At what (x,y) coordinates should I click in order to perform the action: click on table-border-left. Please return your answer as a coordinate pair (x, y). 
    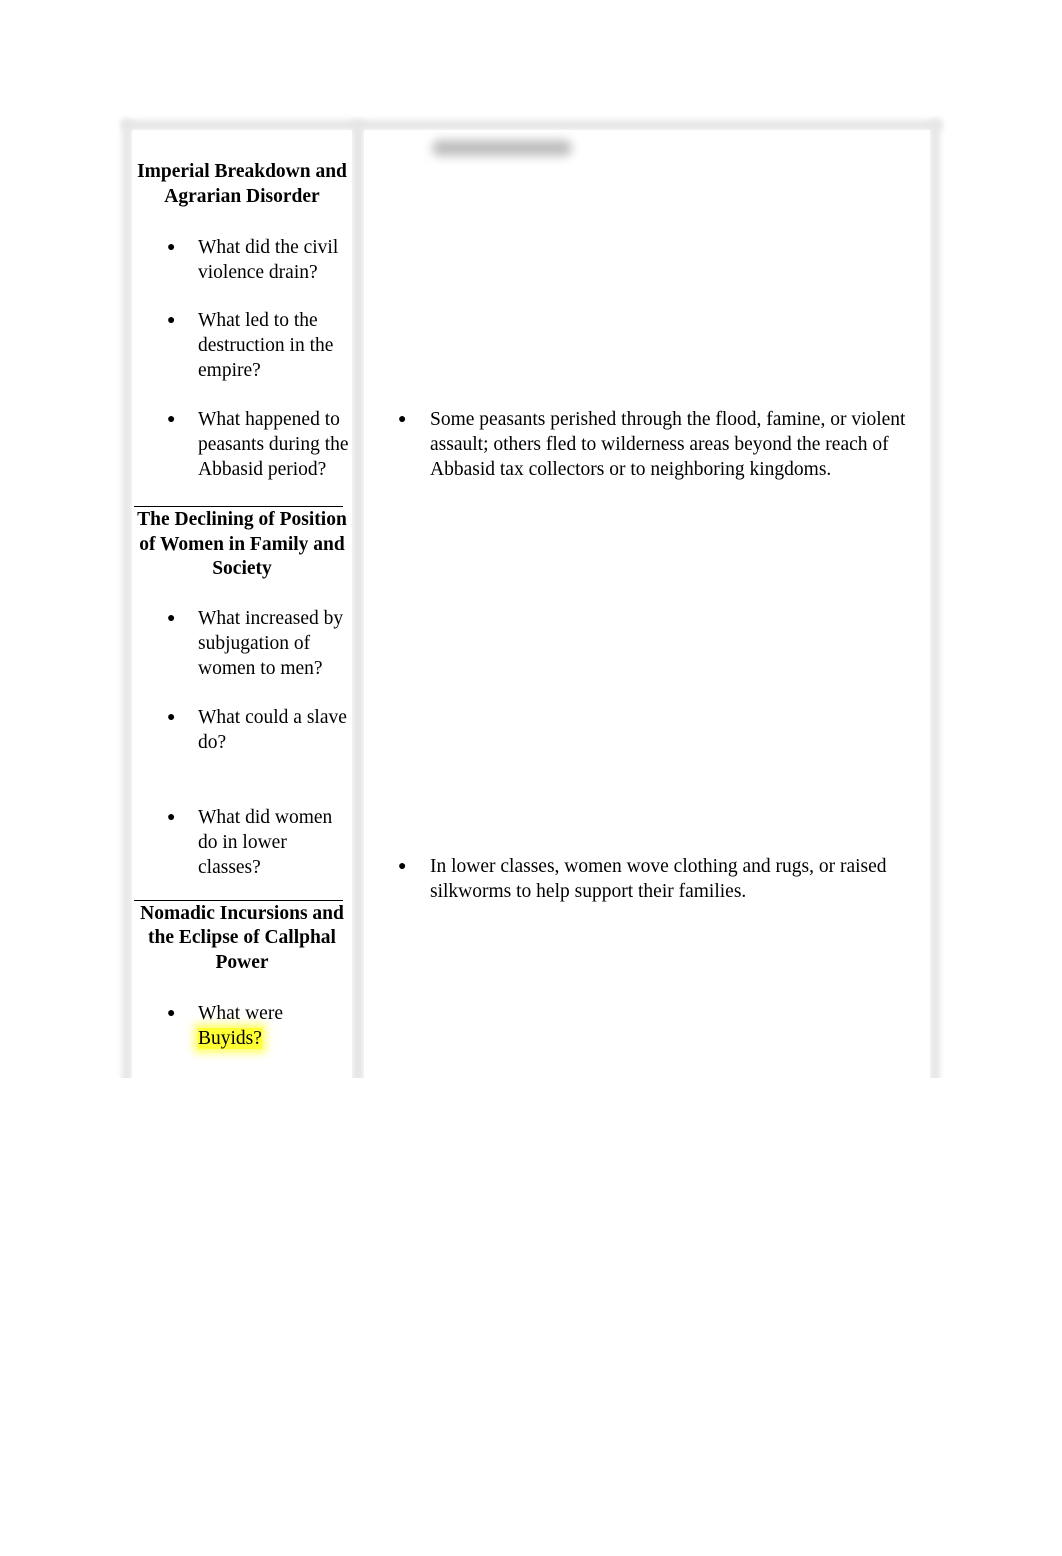
    Looking at the image, I should click on (127, 599).